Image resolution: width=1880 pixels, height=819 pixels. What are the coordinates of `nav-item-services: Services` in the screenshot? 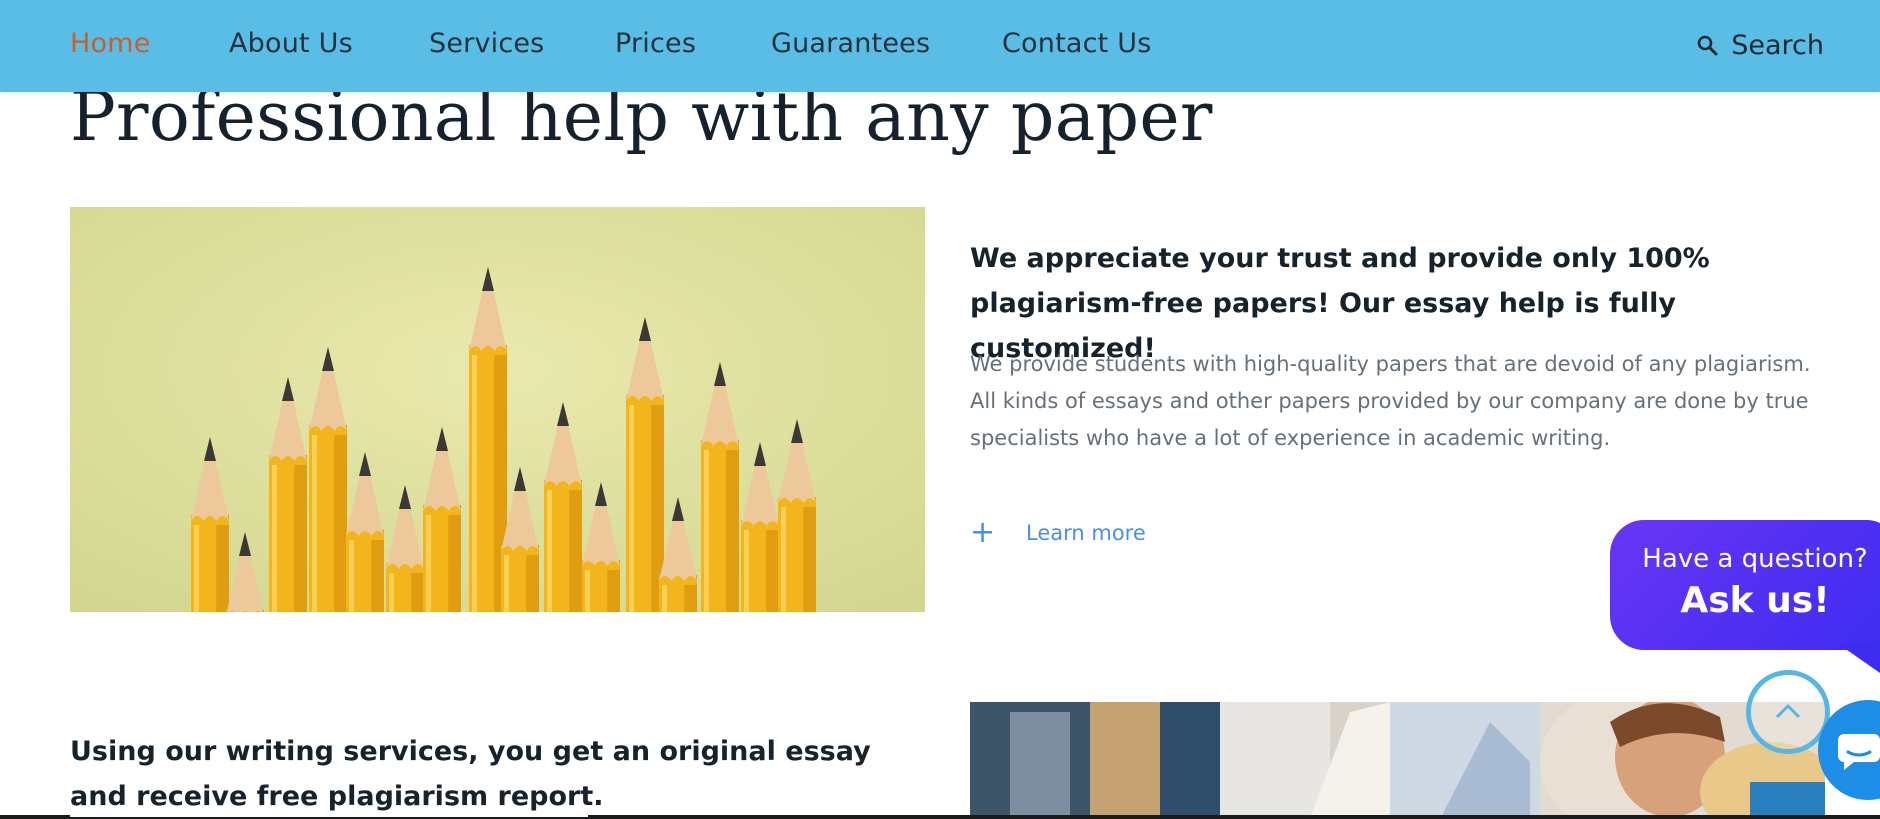 It's located at (486, 43).